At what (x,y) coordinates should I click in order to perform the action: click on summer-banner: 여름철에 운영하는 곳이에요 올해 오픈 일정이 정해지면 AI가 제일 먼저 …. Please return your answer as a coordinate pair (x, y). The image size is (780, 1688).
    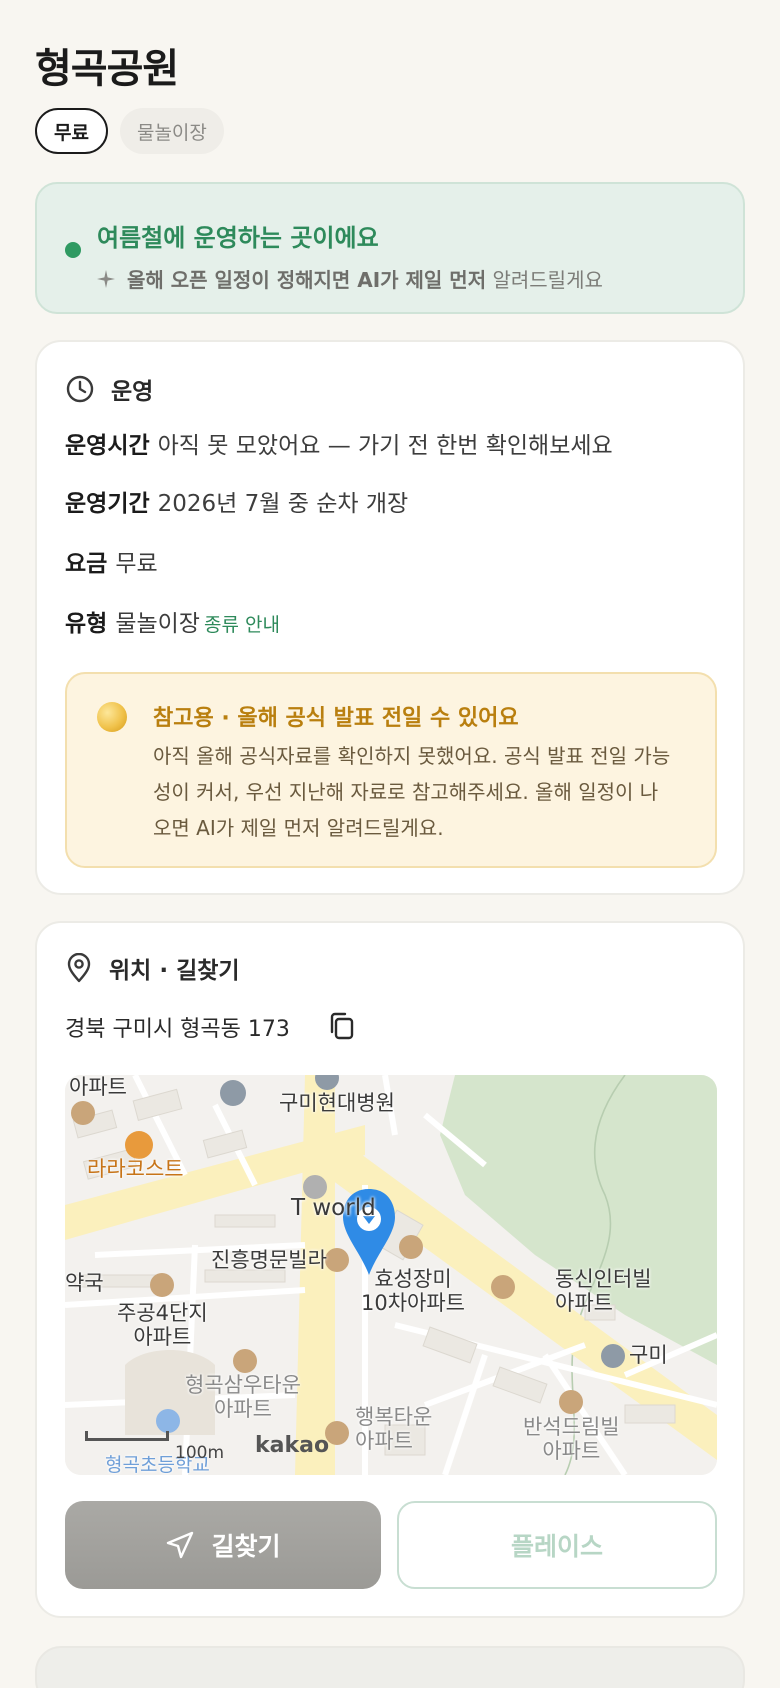
    Looking at the image, I should click on (390, 248).